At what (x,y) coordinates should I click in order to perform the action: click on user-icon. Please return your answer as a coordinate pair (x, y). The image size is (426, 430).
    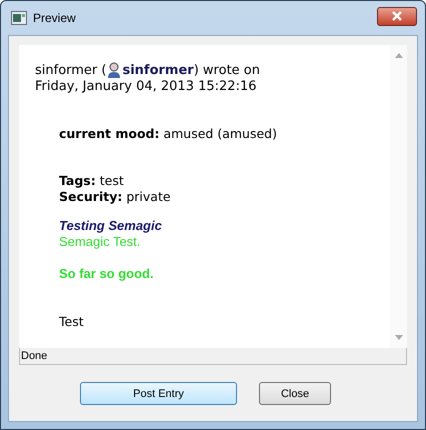
    Looking at the image, I should click on (114, 70).